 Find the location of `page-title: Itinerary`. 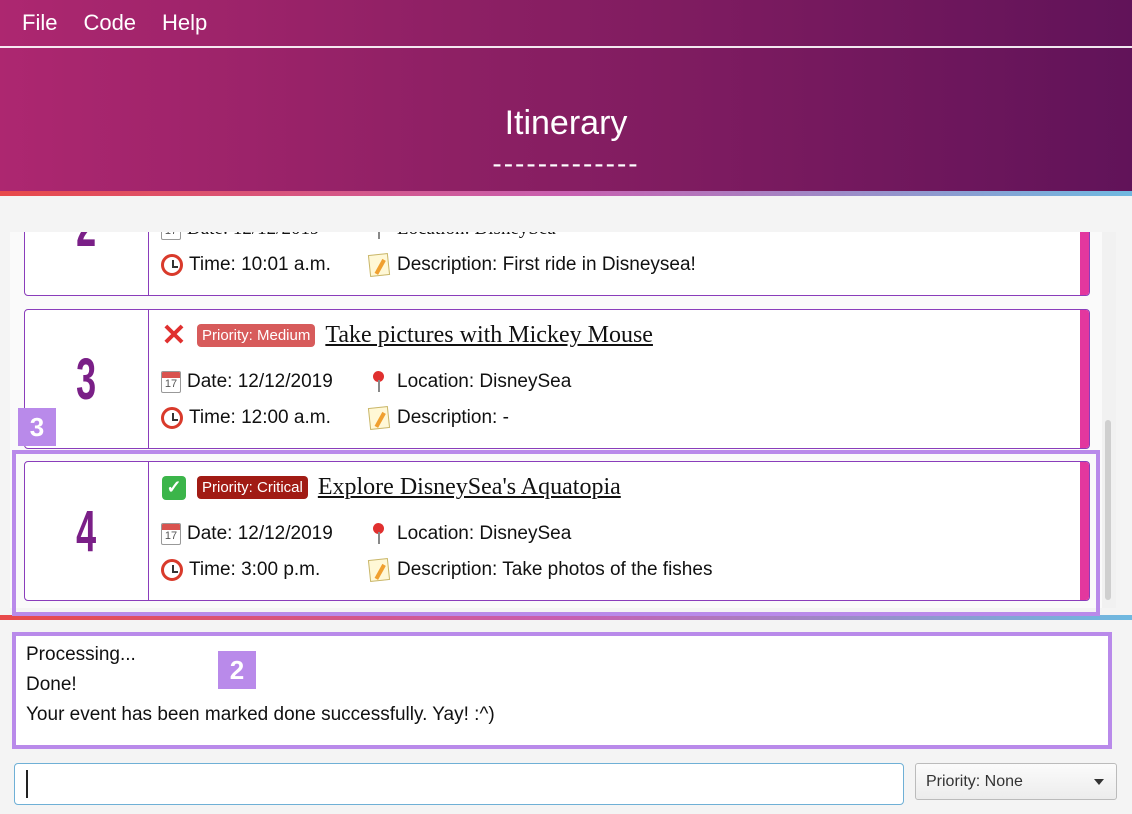

page-title: Itinerary is located at coordinates (566, 123).